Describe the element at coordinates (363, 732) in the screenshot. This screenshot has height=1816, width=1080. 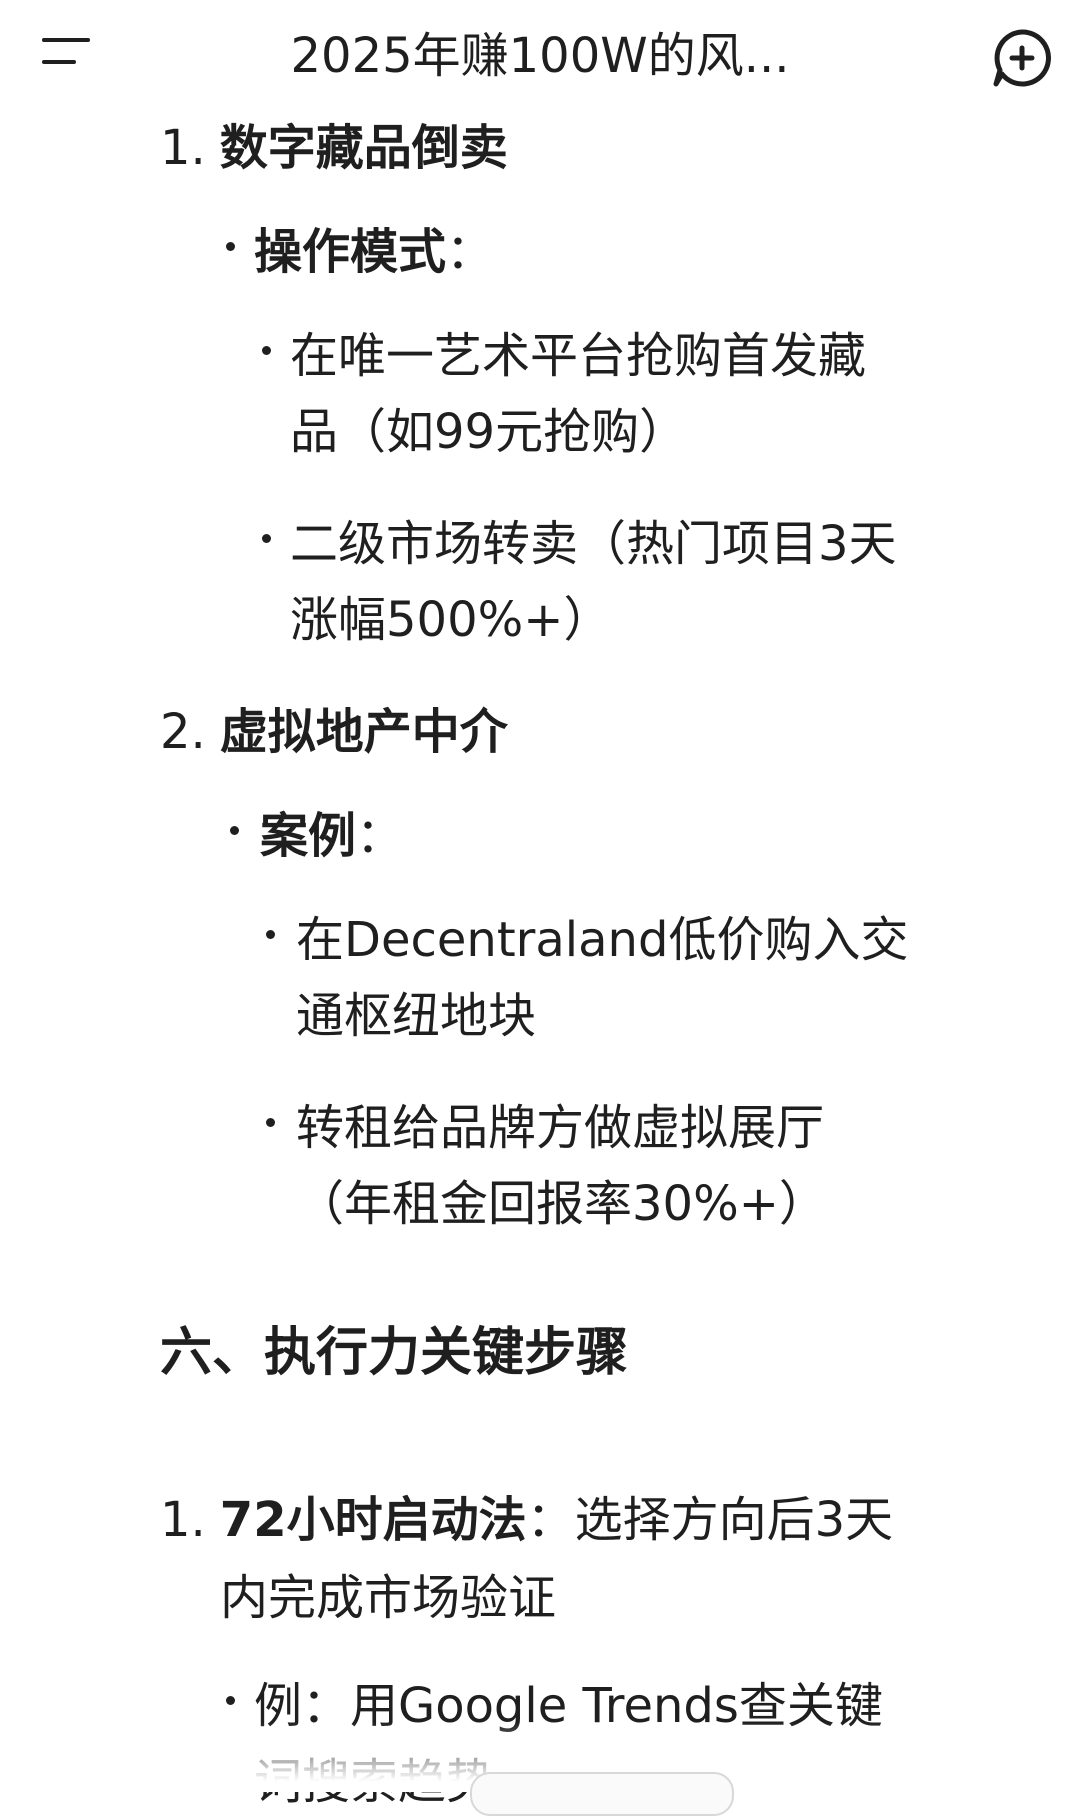
I see `list-item-title: 虚拟地产中介` at that location.